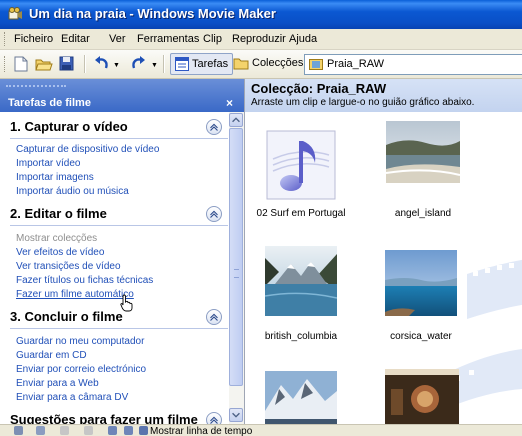 Image resolution: width=522 pixels, height=436 pixels. I want to click on save-project-icon, so click(66, 63).